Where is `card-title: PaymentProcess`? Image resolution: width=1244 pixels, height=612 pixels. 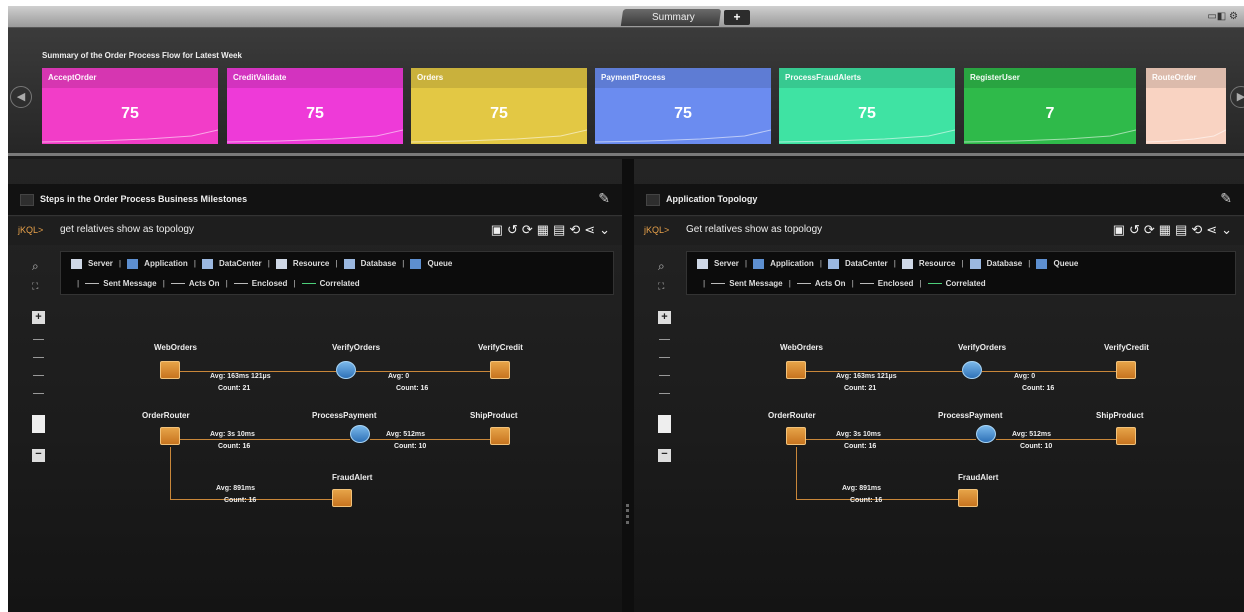 card-title: PaymentProcess is located at coordinates (683, 78).